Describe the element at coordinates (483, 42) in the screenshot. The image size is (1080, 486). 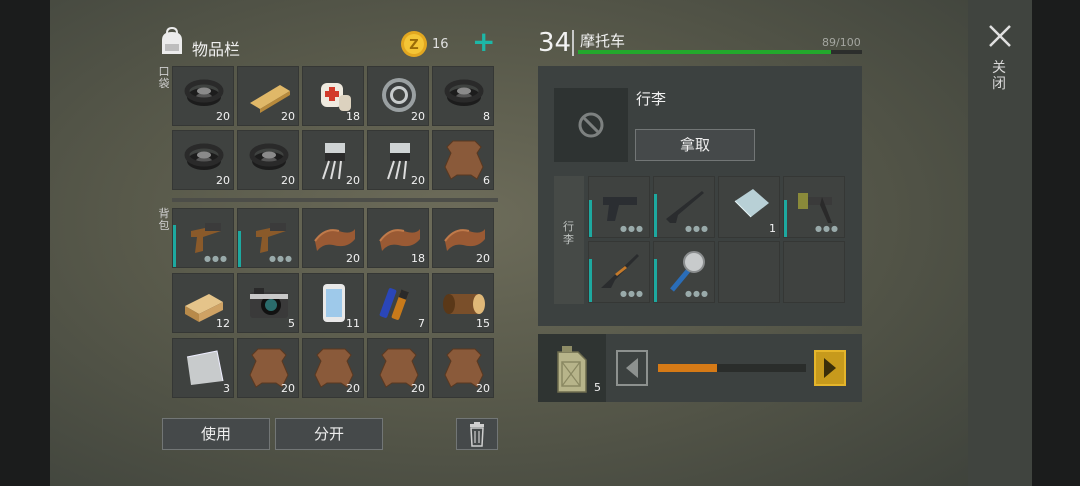
I see `add-coins-button: +` at that location.